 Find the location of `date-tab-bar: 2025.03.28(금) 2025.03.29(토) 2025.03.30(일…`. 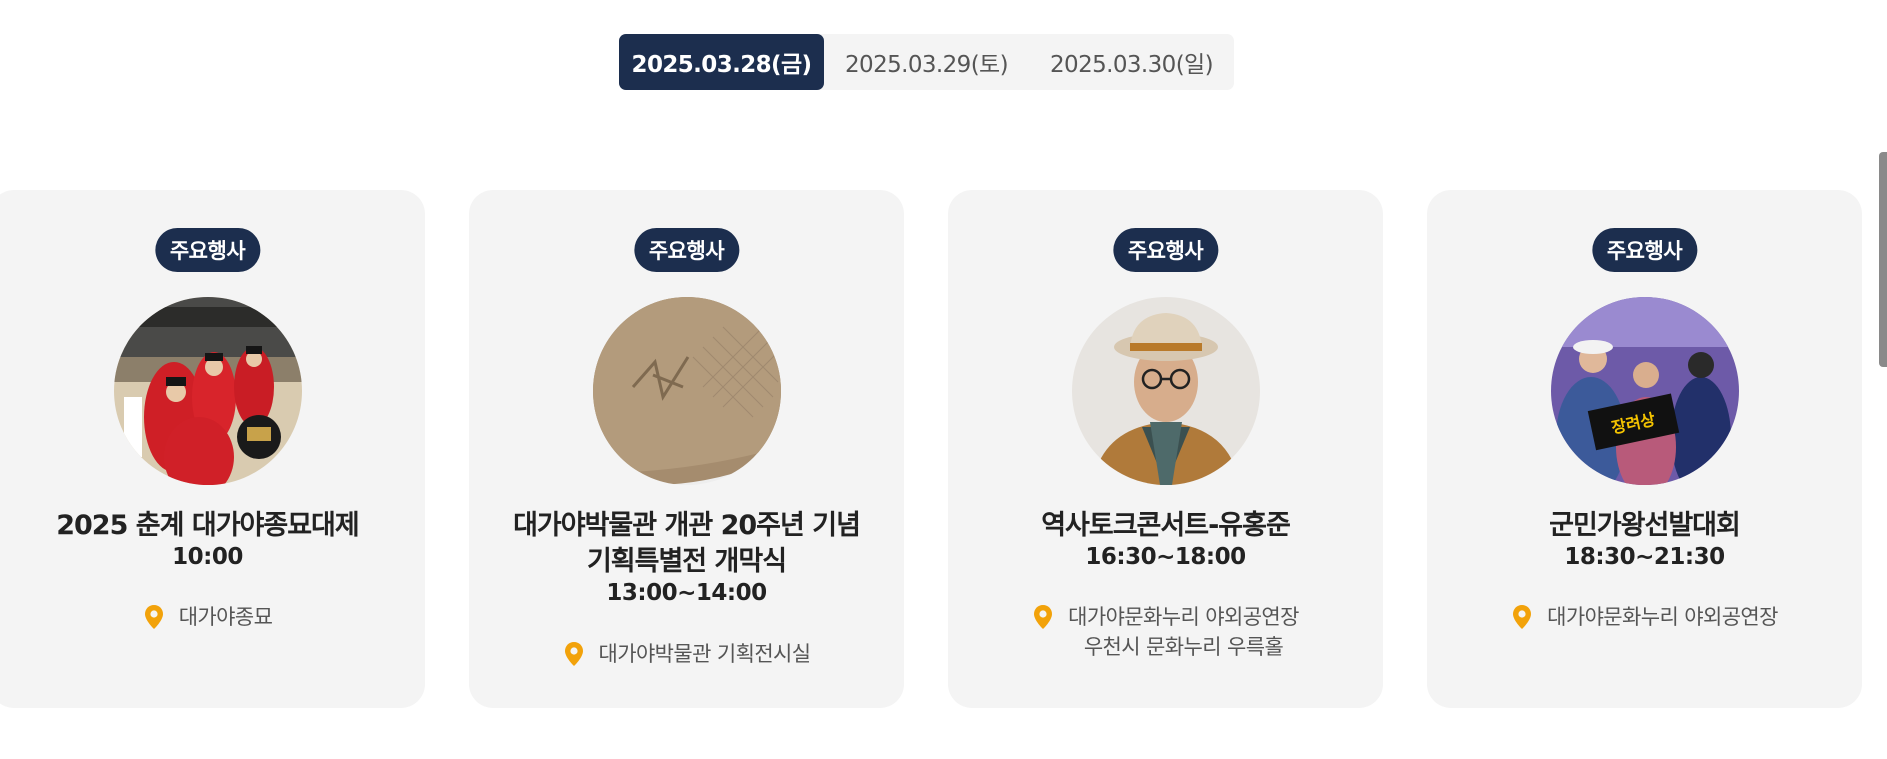

date-tab-bar: 2025.03.28(금) 2025.03.29(토) 2025.03.30(일… is located at coordinates (926, 62).